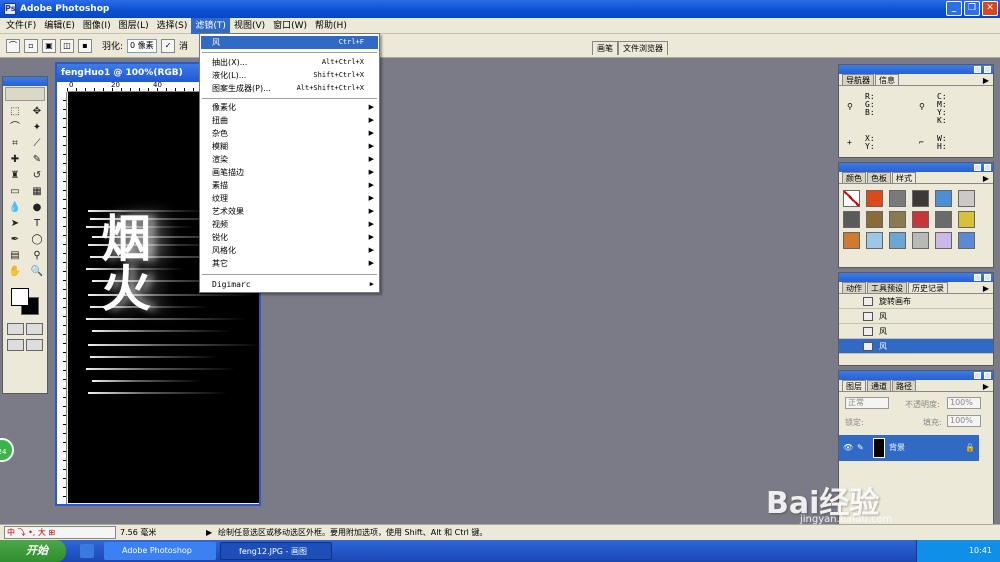  What do you see at coordinates (15, 191) in the screenshot?
I see `eraser-icon: ▭` at bounding box center [15, 191].